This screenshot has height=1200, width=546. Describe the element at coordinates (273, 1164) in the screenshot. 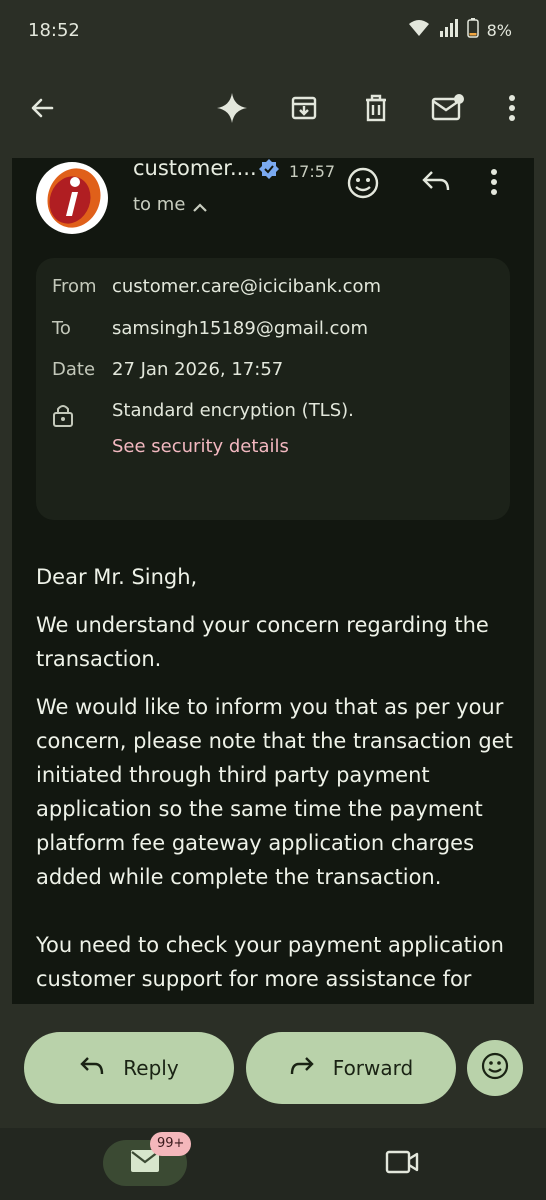

I see `bottom-navigation: 99+` at that location.